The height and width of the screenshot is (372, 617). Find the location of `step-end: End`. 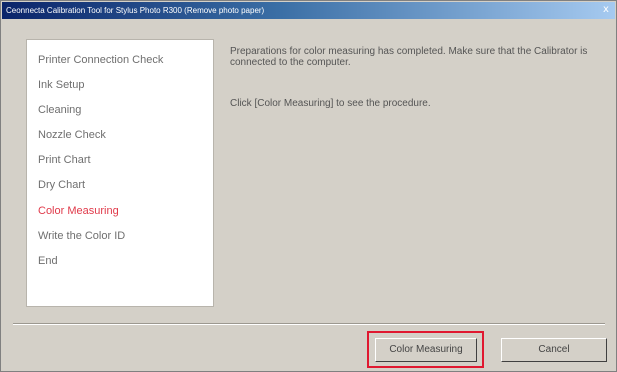

step-end: End is located at coordinates (48, 261).